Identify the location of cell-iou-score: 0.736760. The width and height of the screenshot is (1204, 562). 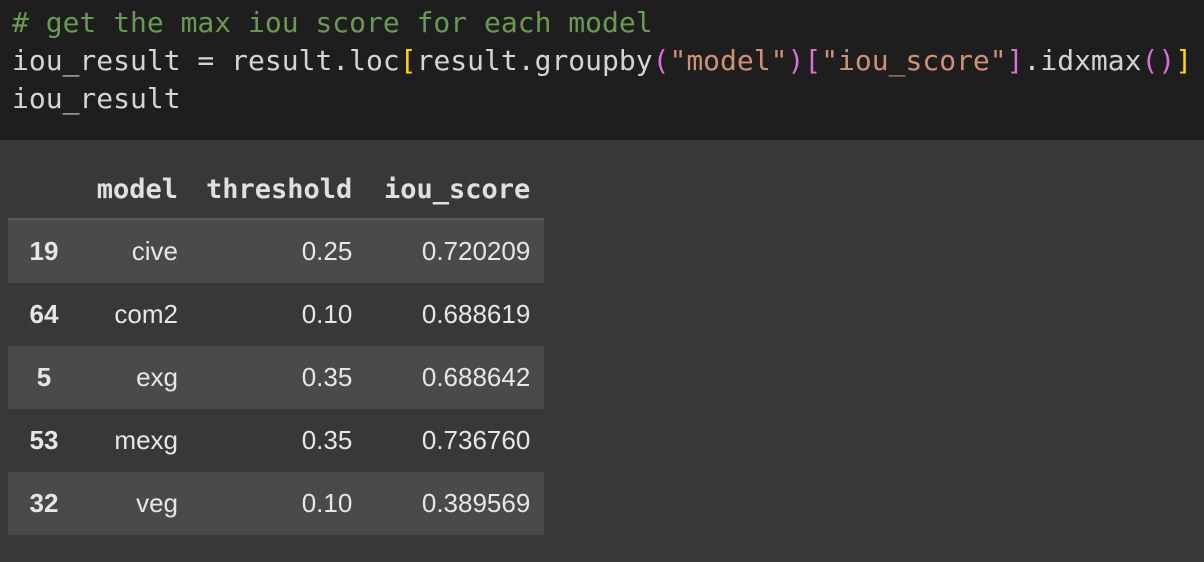
(455, 440).